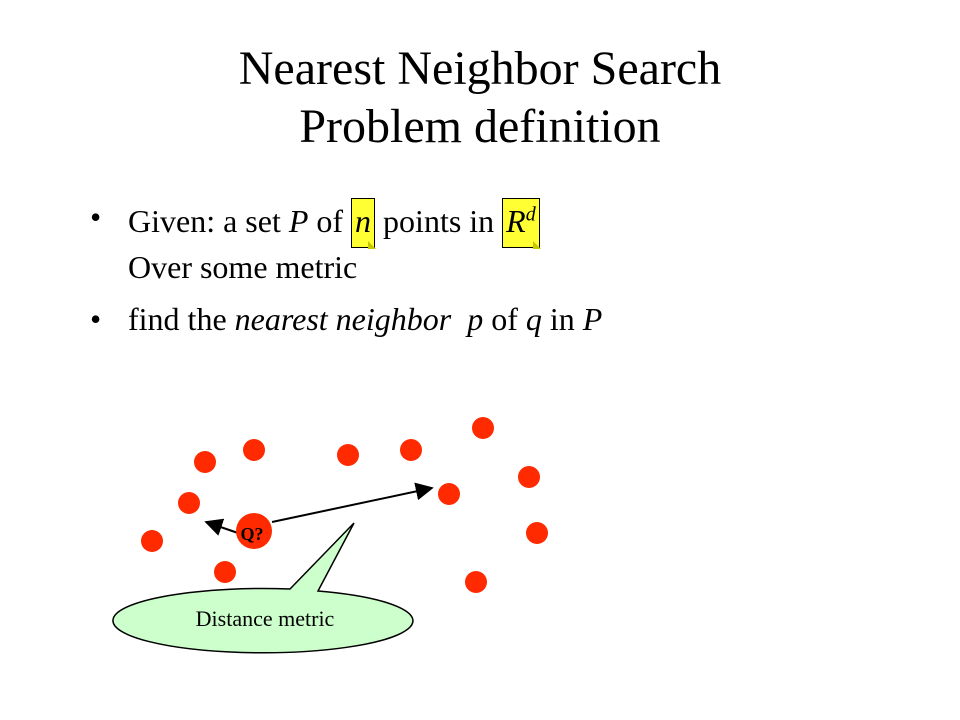 The height and width of the screenshot is (720, 960). I want to click on query-label: Q?, so click(252, 534).